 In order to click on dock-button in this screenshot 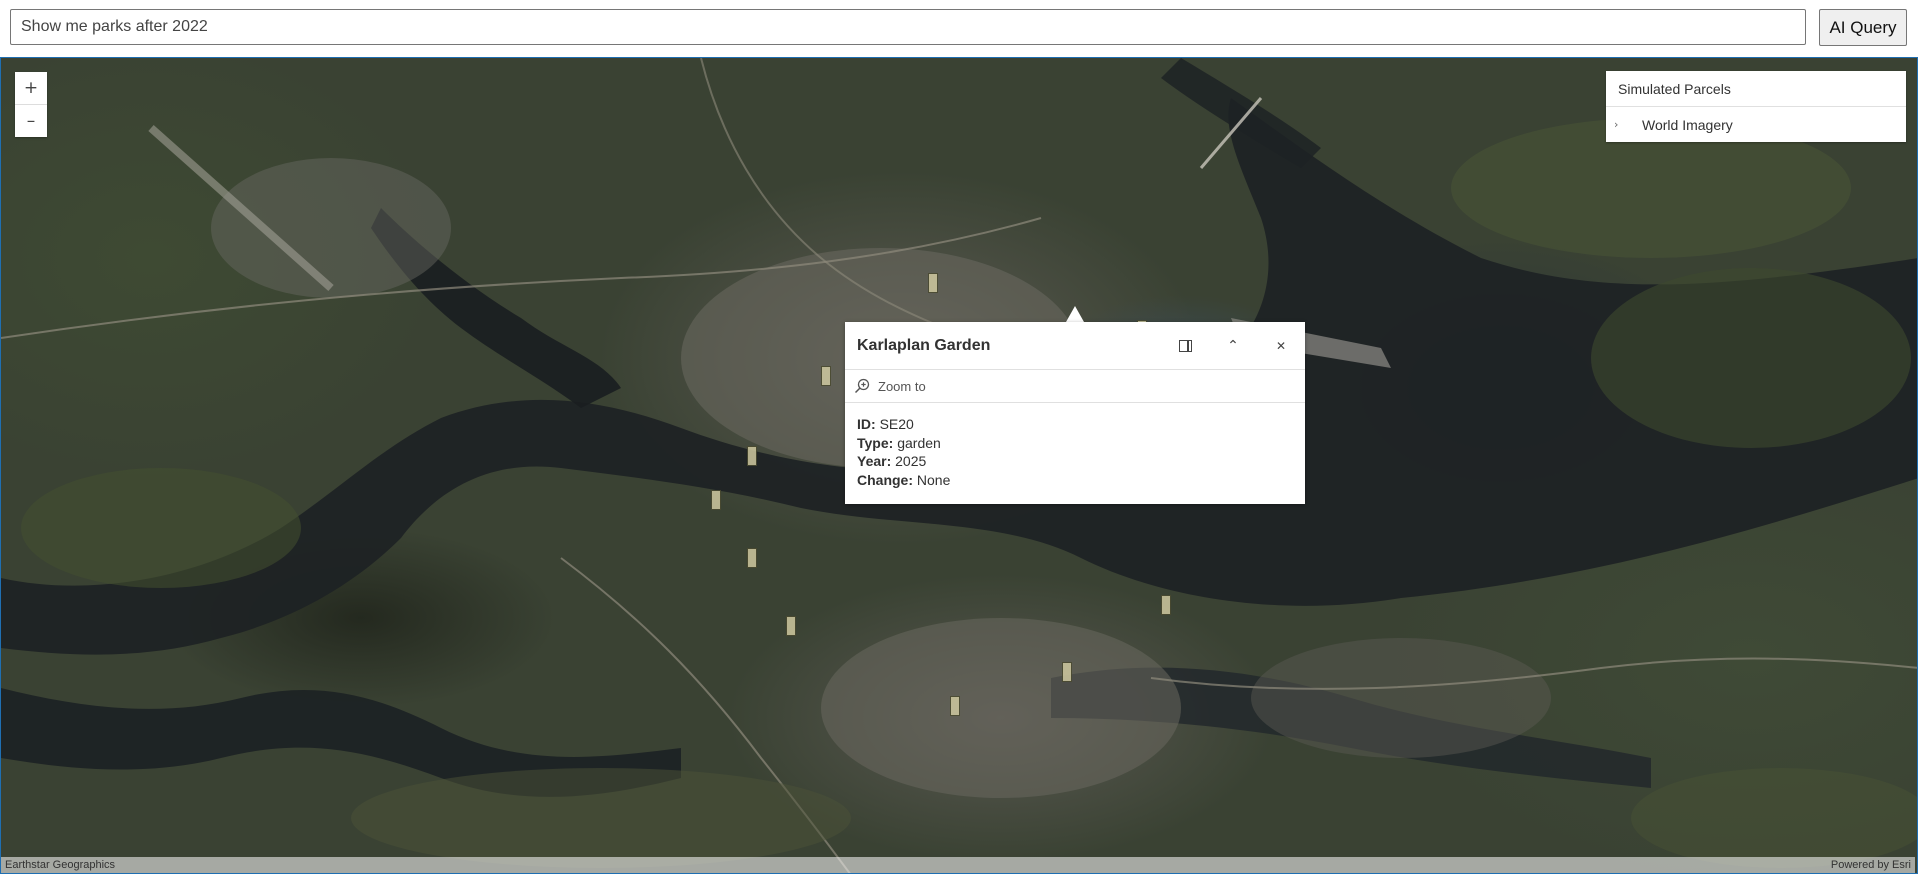, I will do `click(1185, 346)`.